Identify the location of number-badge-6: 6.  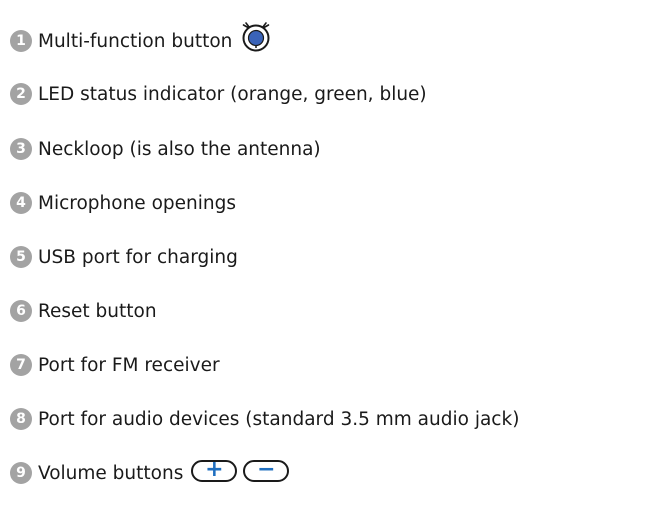
(21, 311).